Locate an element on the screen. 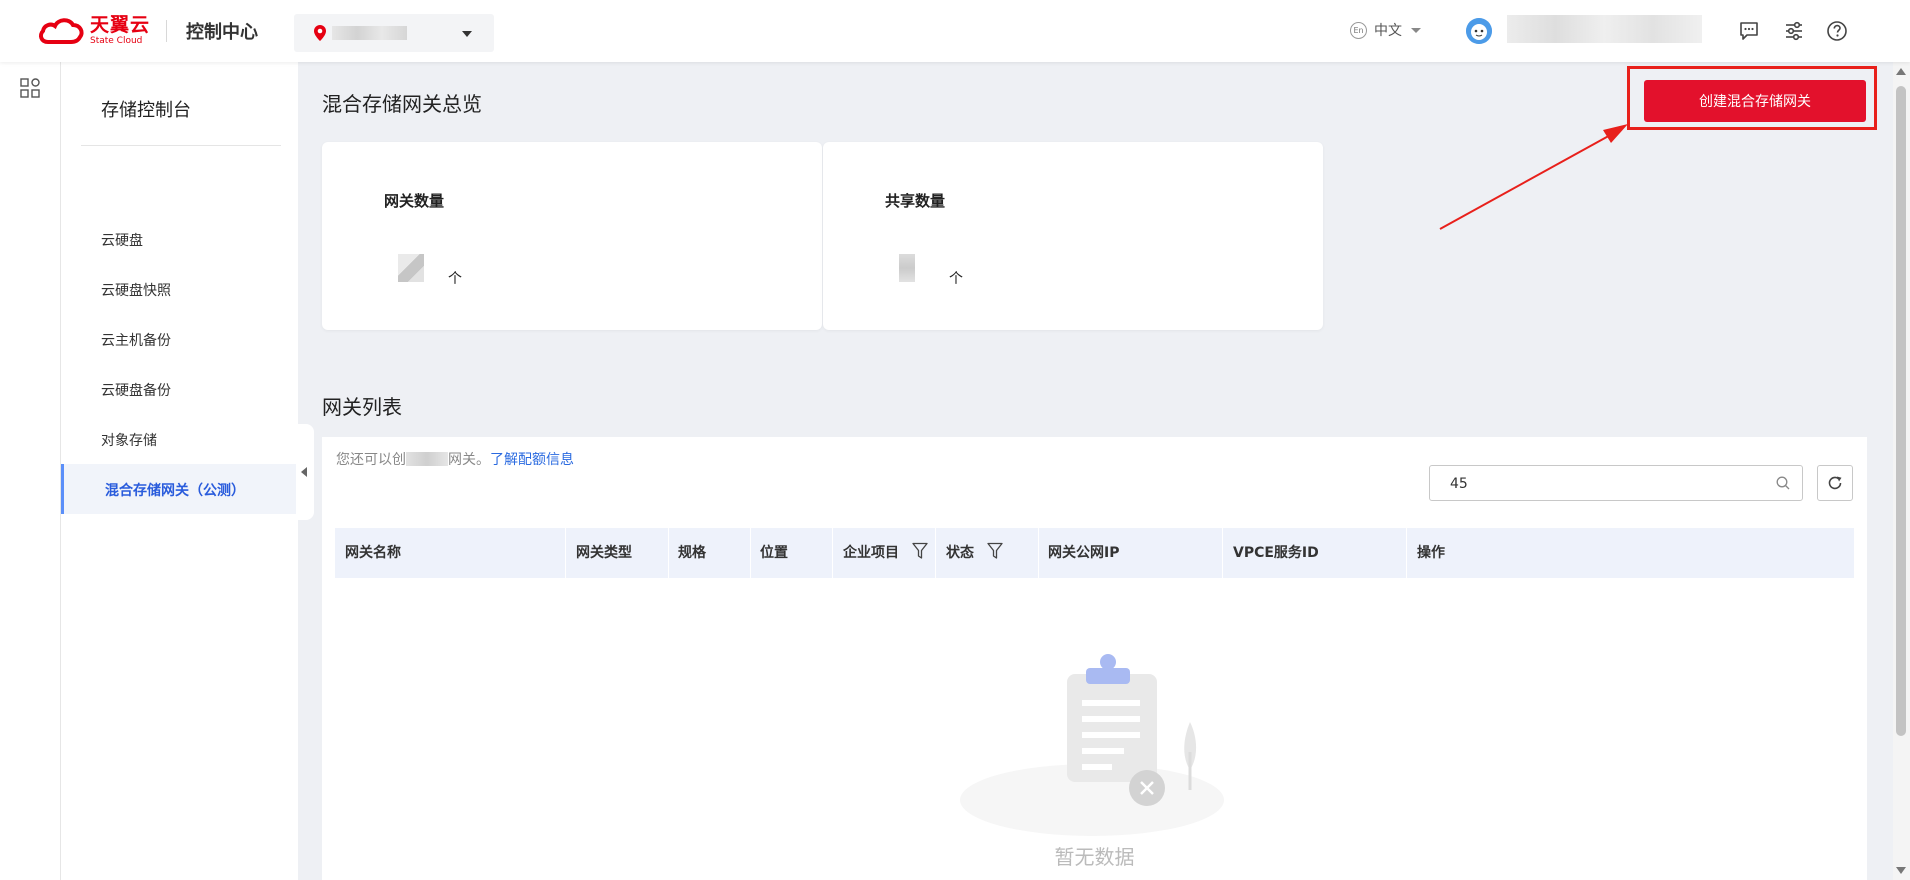 Image resolution: width=1910 pixels, height=880 pixels. sliders-icon is located at coordinates (1794, 31).